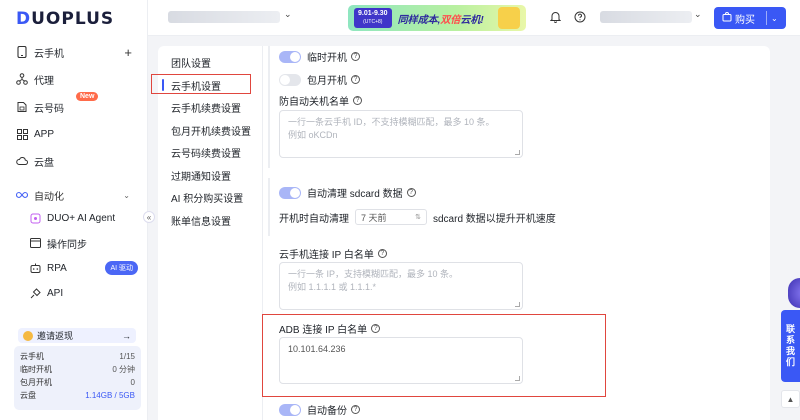 The height and width of the screenshot is (420, 800). What do you see at coordinates (347, 192) in the screenshot?
I see `sdcard-clean-row: 自动清理 sdcard 数据 ?` at bounding box center [347, 192].